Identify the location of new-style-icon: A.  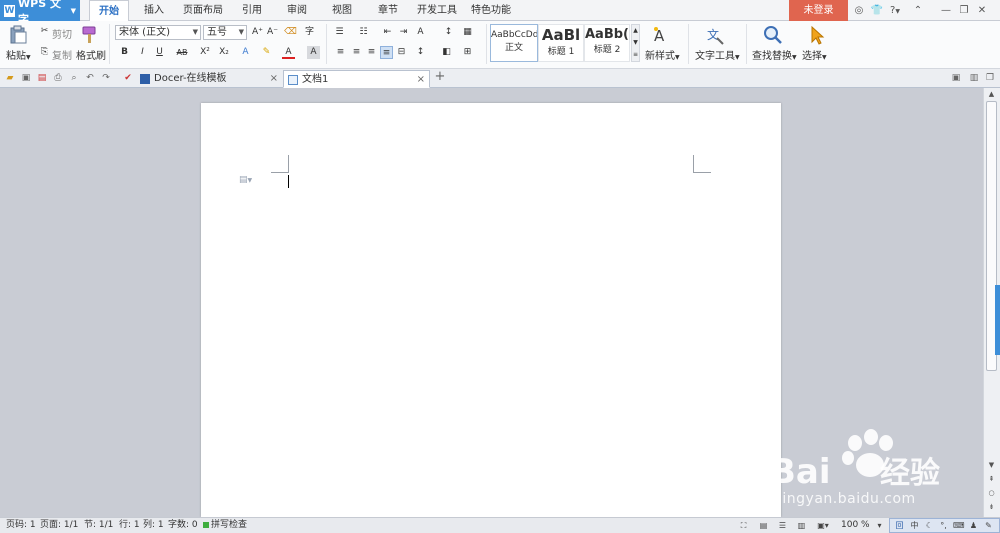
(662, 35).